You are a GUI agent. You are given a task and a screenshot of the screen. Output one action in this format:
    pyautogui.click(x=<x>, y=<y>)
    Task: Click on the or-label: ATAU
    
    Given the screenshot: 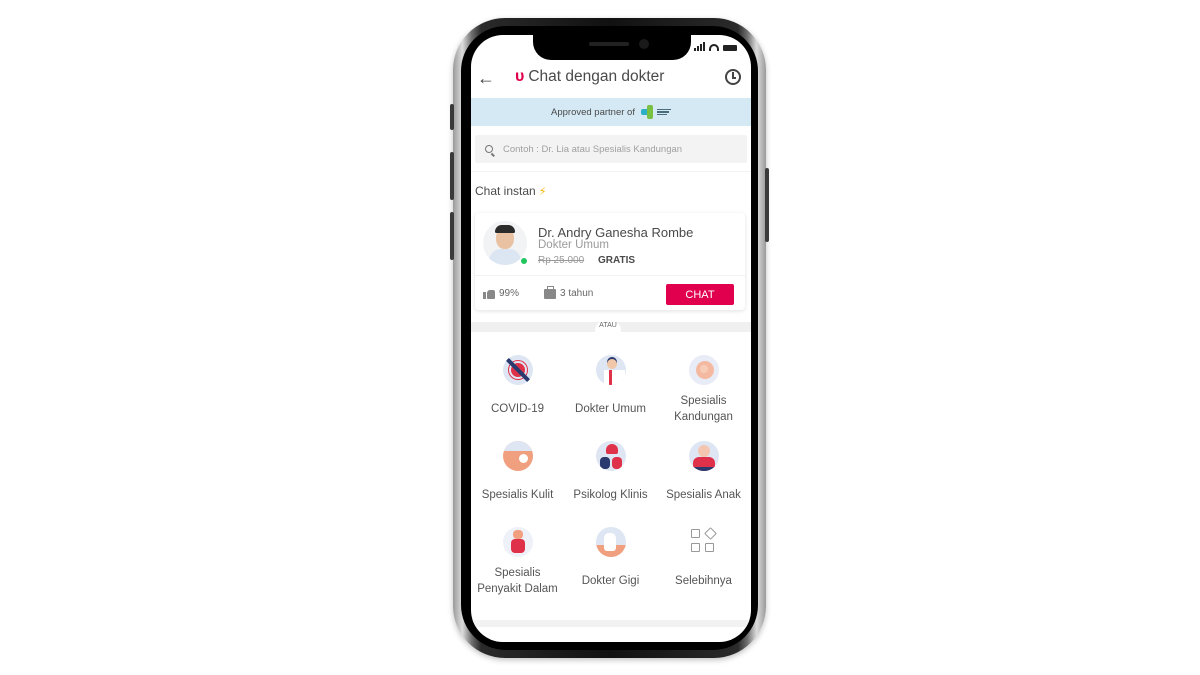 What is the action you would take?
    pyautogui.click(x=608, y=330)
    